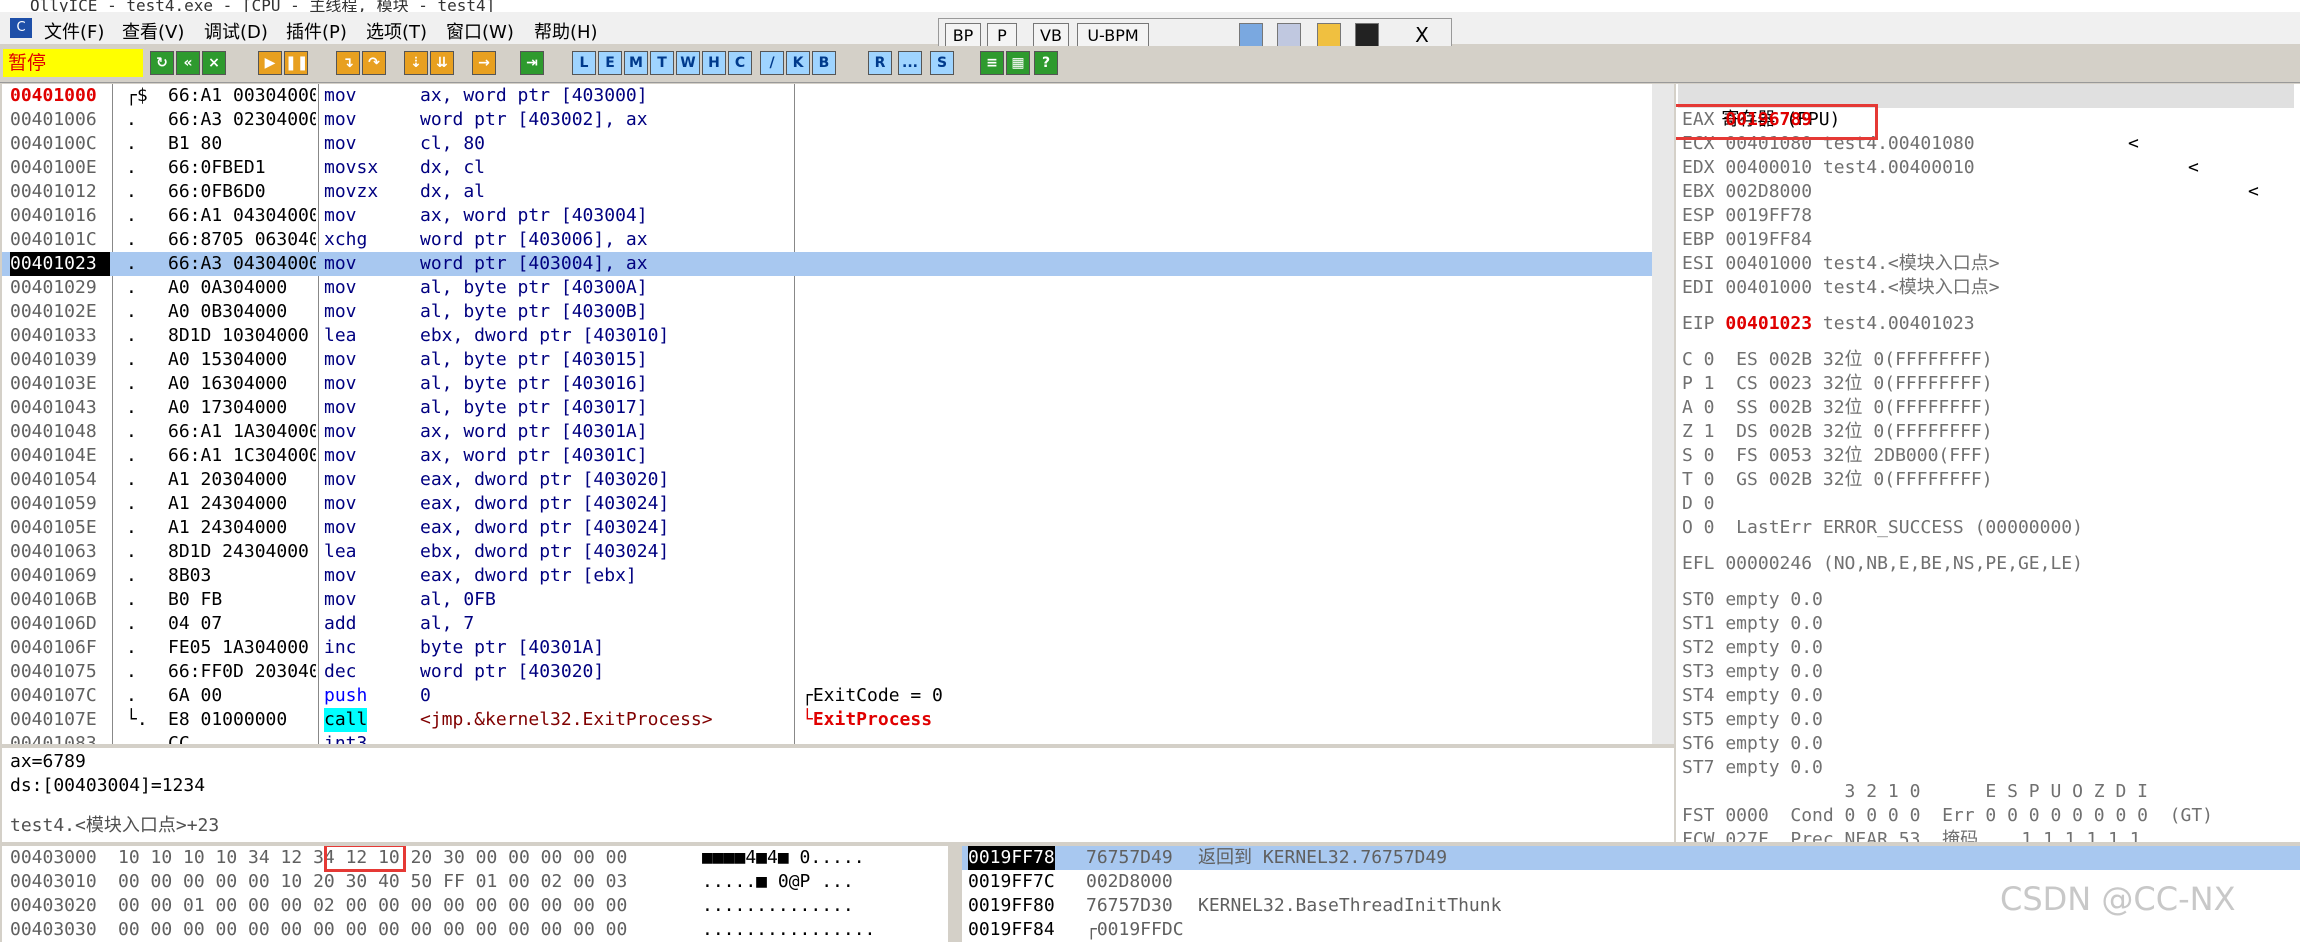 The height and width of the screenshot is (942, 2300). I want to click on address-cell: 00401006, so click(60, 120).